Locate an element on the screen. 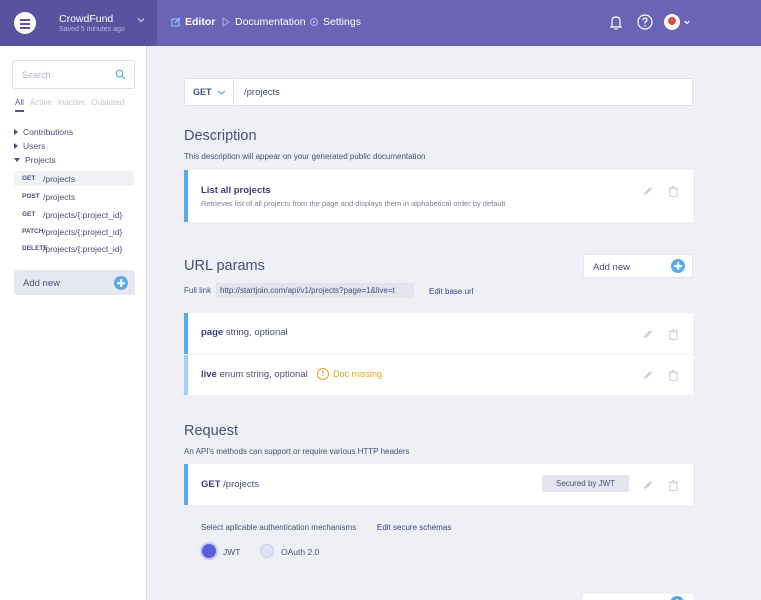  endpoint-item: POST /projects is located at coordinates (74, 196).